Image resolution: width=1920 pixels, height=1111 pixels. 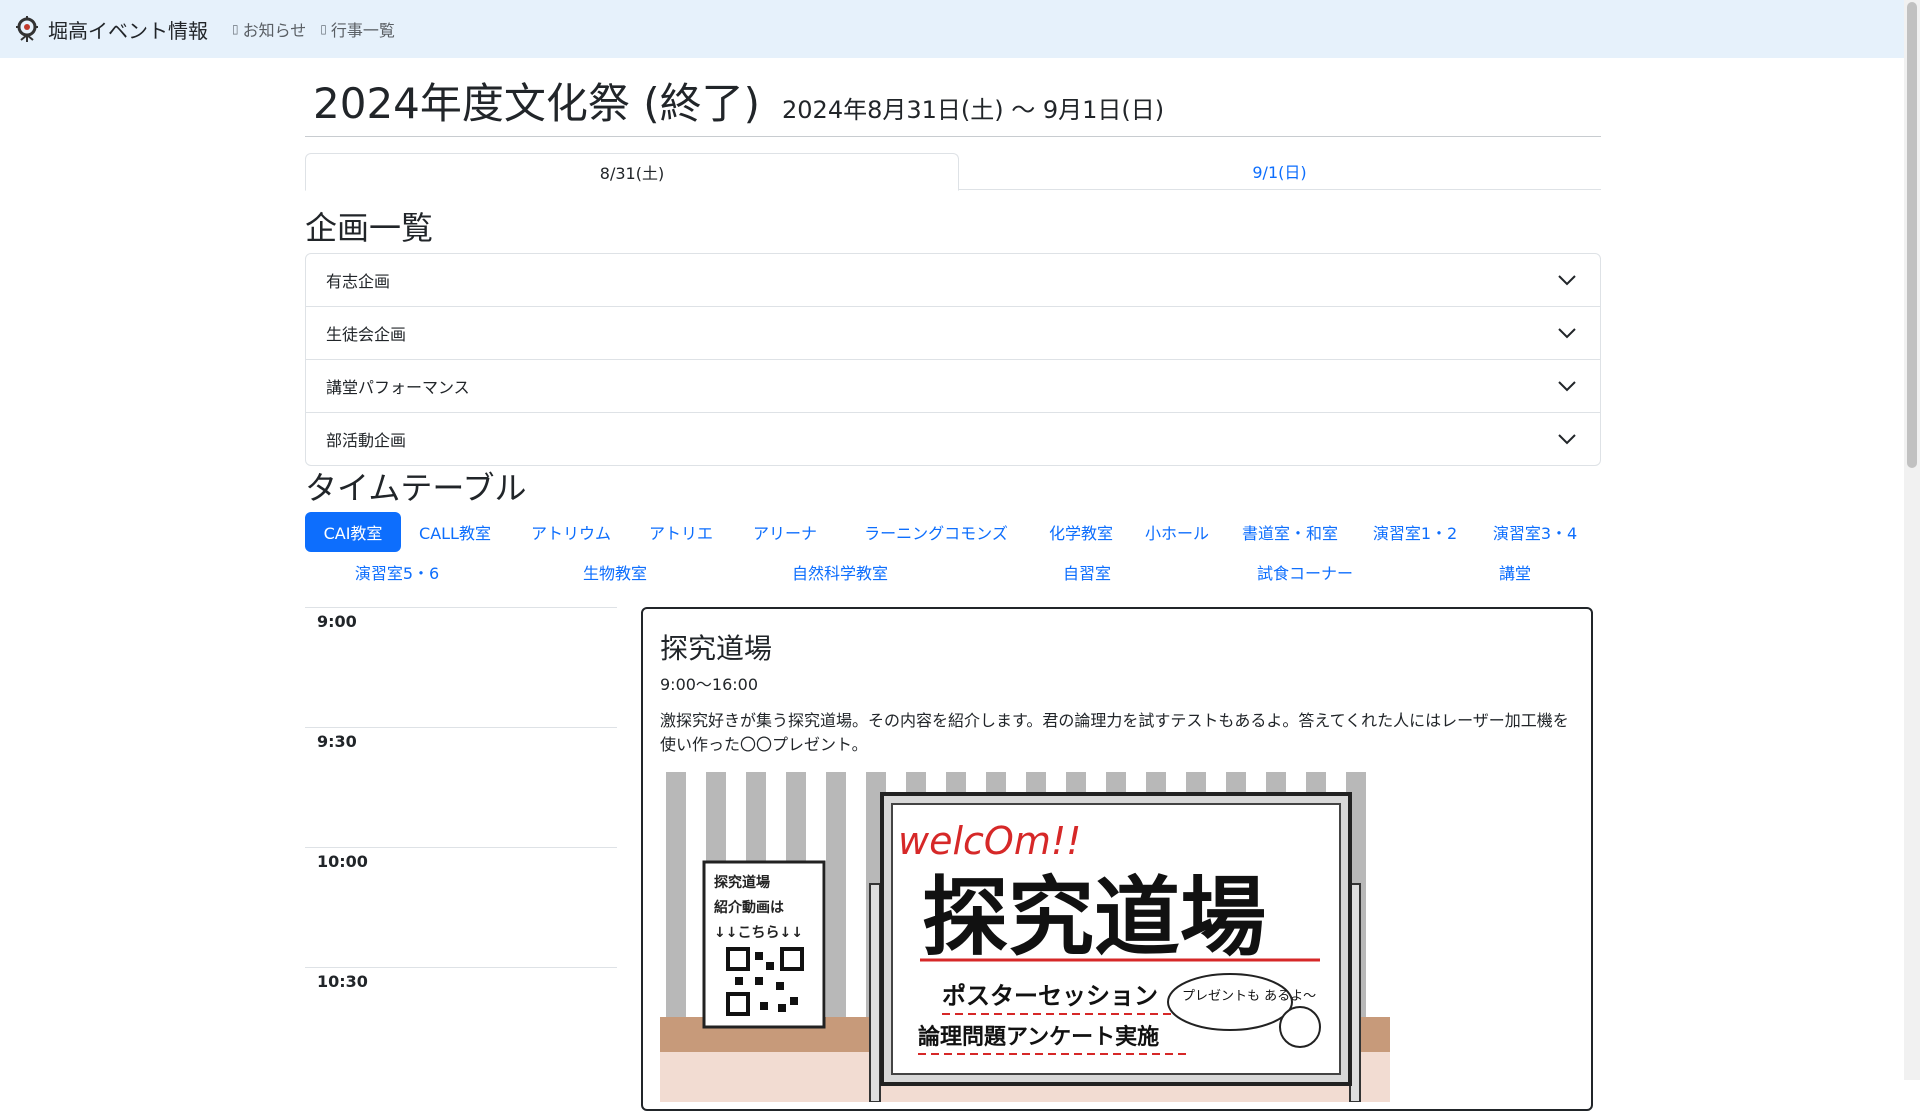 I want to click on time-slot: 9:00, so click(x=461, y=667).